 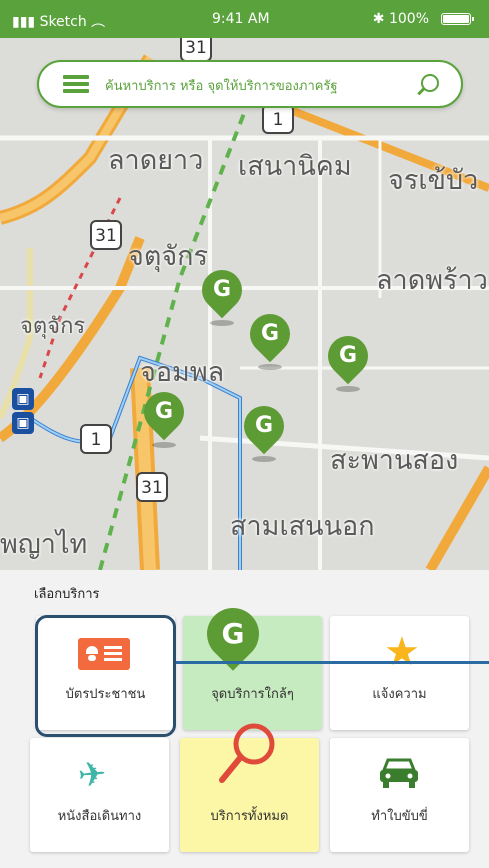 I want to click on map-label: ลาดยาว, so click(x=156, y=160).